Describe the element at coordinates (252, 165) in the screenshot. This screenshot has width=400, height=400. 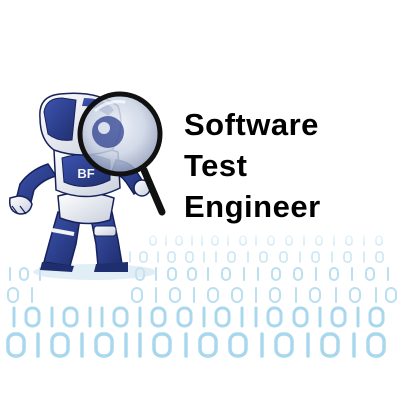
I see `page-title: Software Test Engineer` at that location.